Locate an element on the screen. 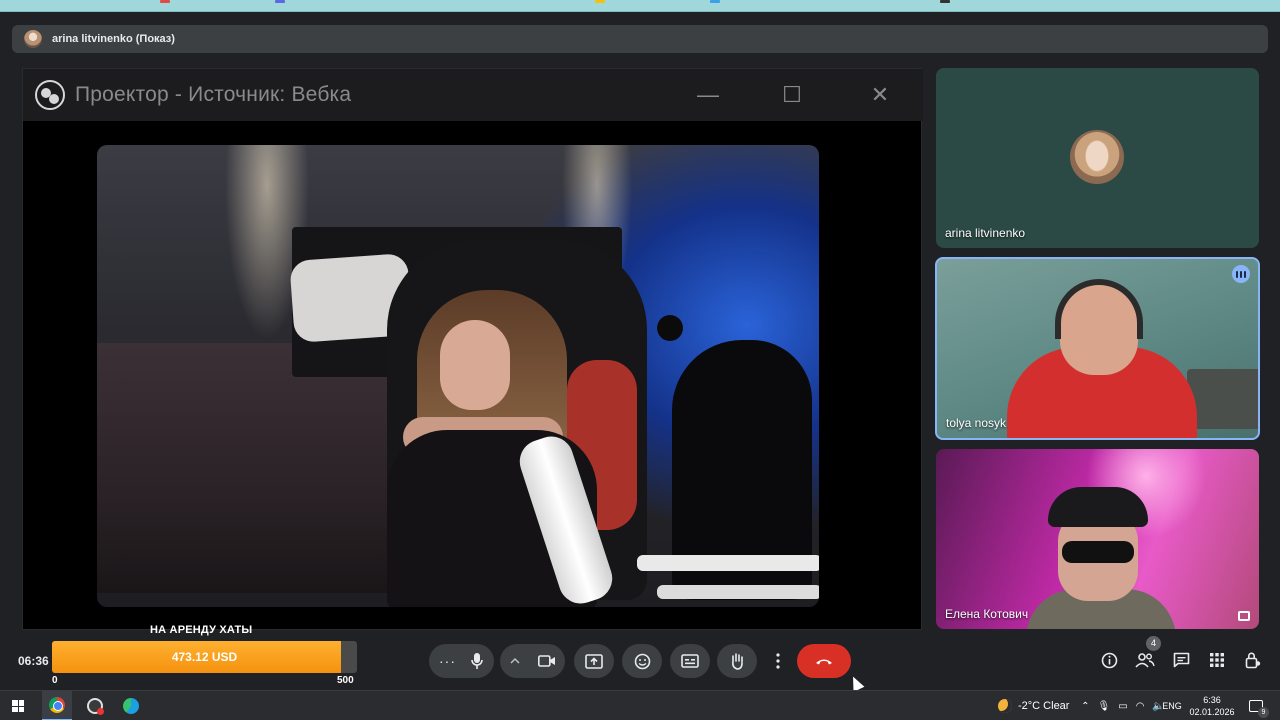 The image size is (1280, 720). windows-logo-icon is located at coordinates (18, 706).